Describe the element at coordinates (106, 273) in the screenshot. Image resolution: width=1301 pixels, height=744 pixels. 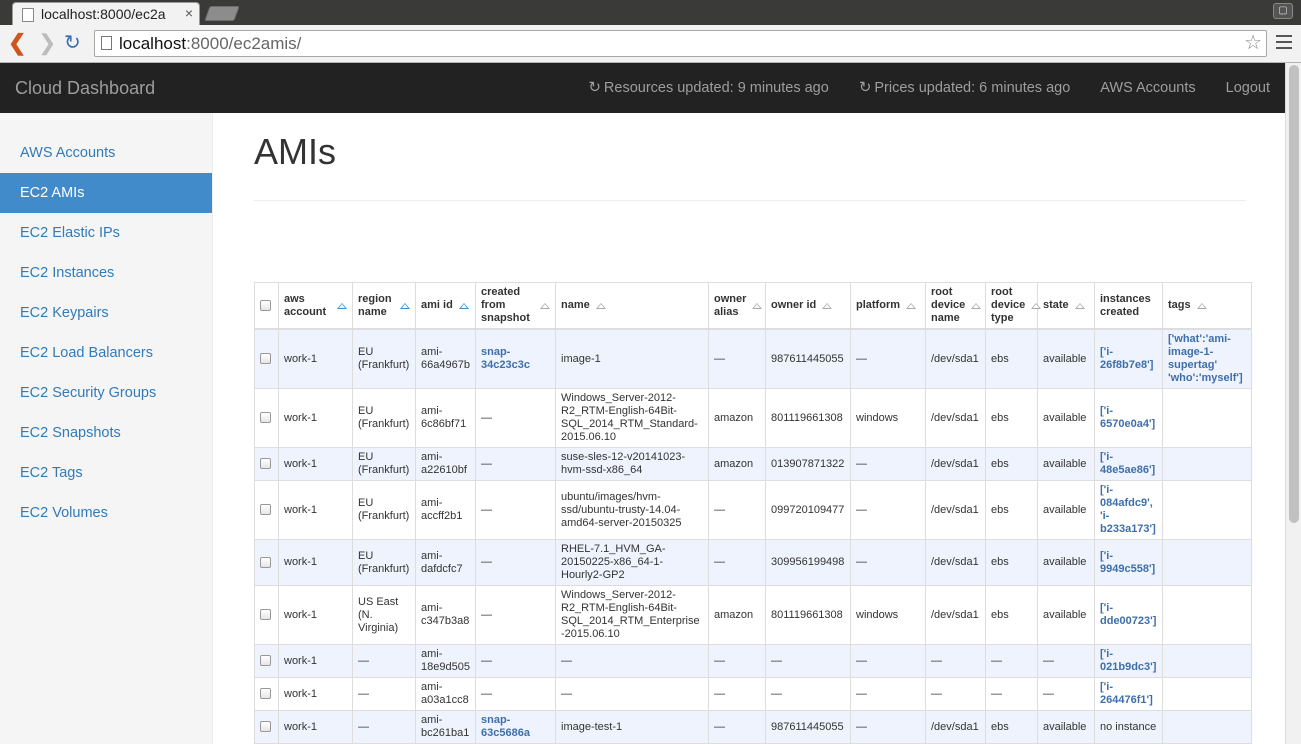
I see `sidebar-item-ec2-instances: EC2 Instances` at that location.